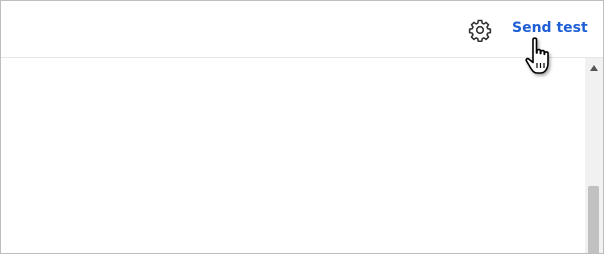 The image size is (604, 254). I want to click on scrollbar-thumb, so click(593, 219).